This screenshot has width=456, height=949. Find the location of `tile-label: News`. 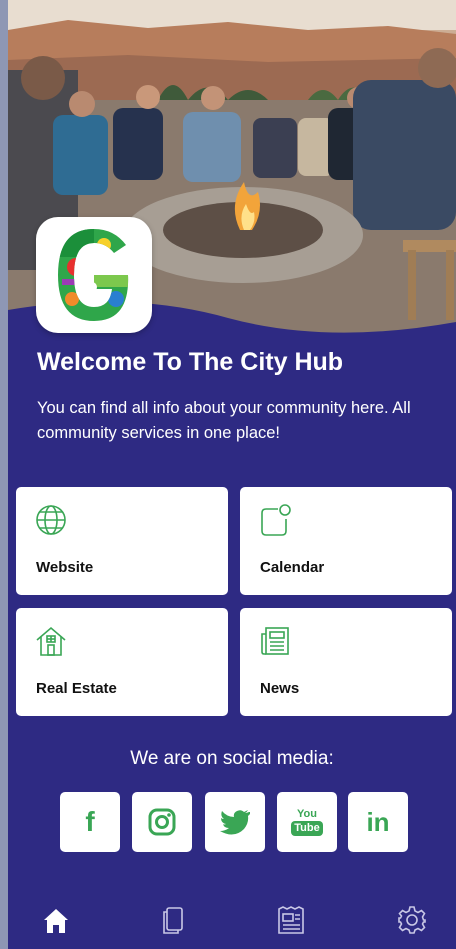

tile-label: News is located at coordinates (280, 688).